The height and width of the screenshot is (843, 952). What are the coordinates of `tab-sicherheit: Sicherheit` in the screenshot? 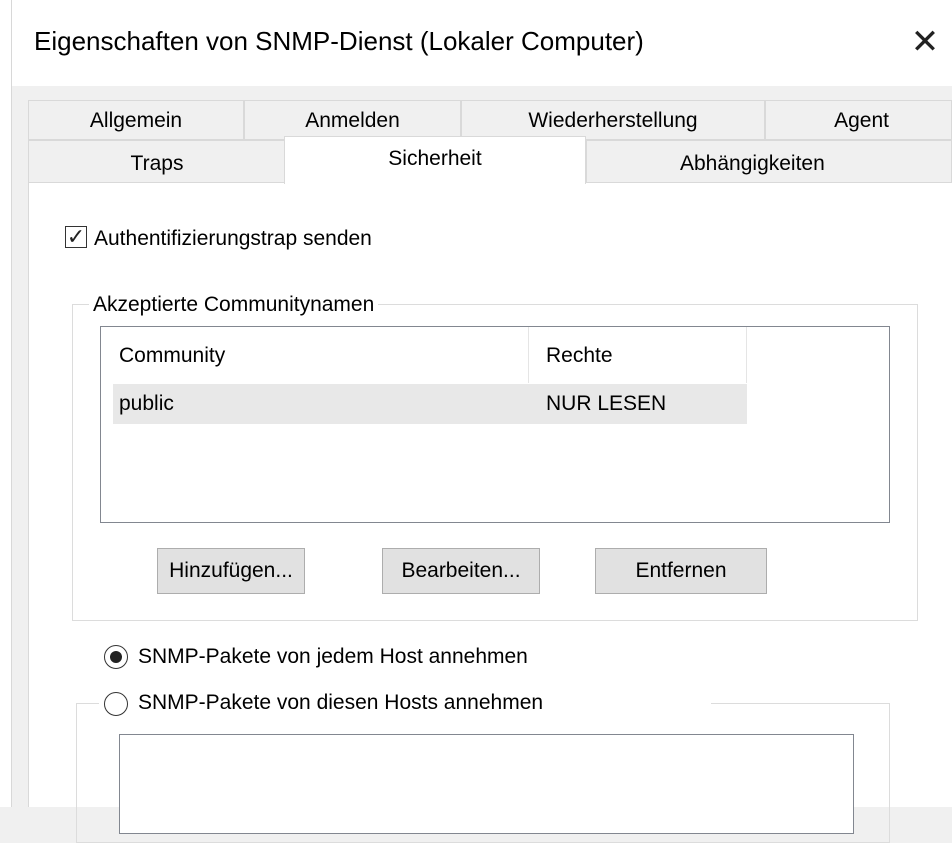 It's located at (435, 160).